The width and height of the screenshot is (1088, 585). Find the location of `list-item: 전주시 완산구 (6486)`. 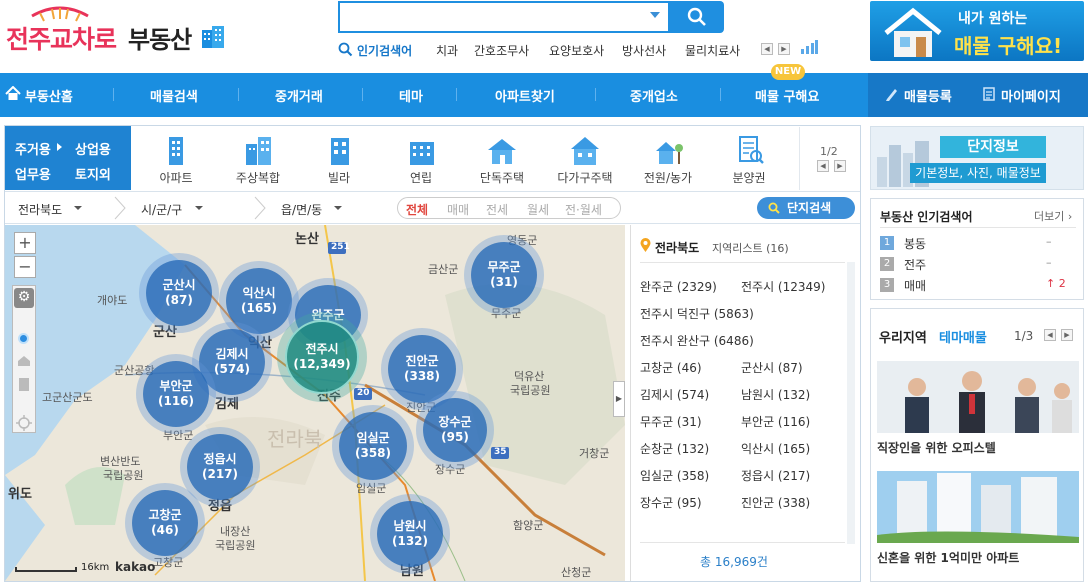

list-item: 전주시 완산구 (6486) is located at coordinates (697, 340).